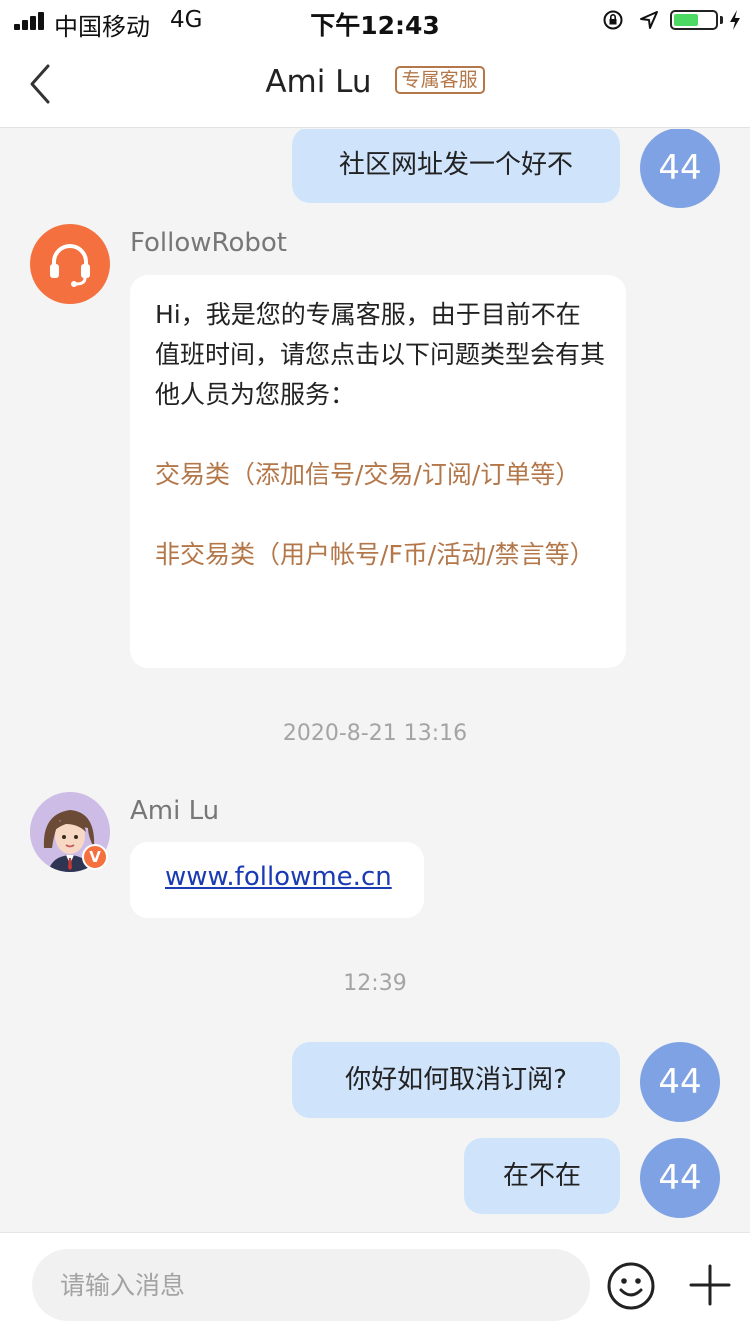  Describe the element at coordinates (710, 1285) in the screenshot. I see `plus-icon` at that location.